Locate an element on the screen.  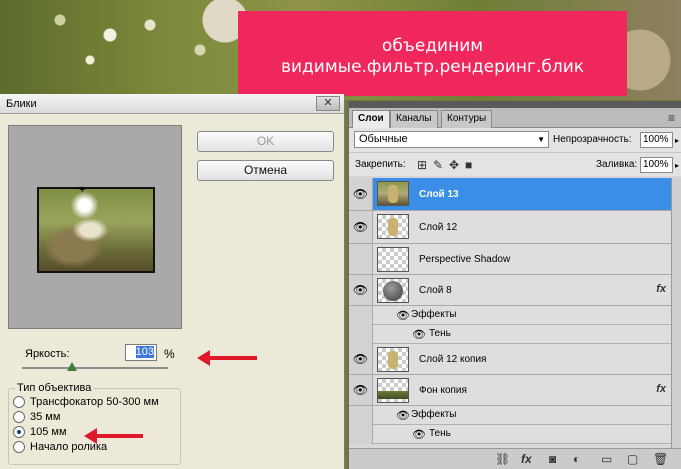
tab-layers: Слои is located at coordinates (371, 119).